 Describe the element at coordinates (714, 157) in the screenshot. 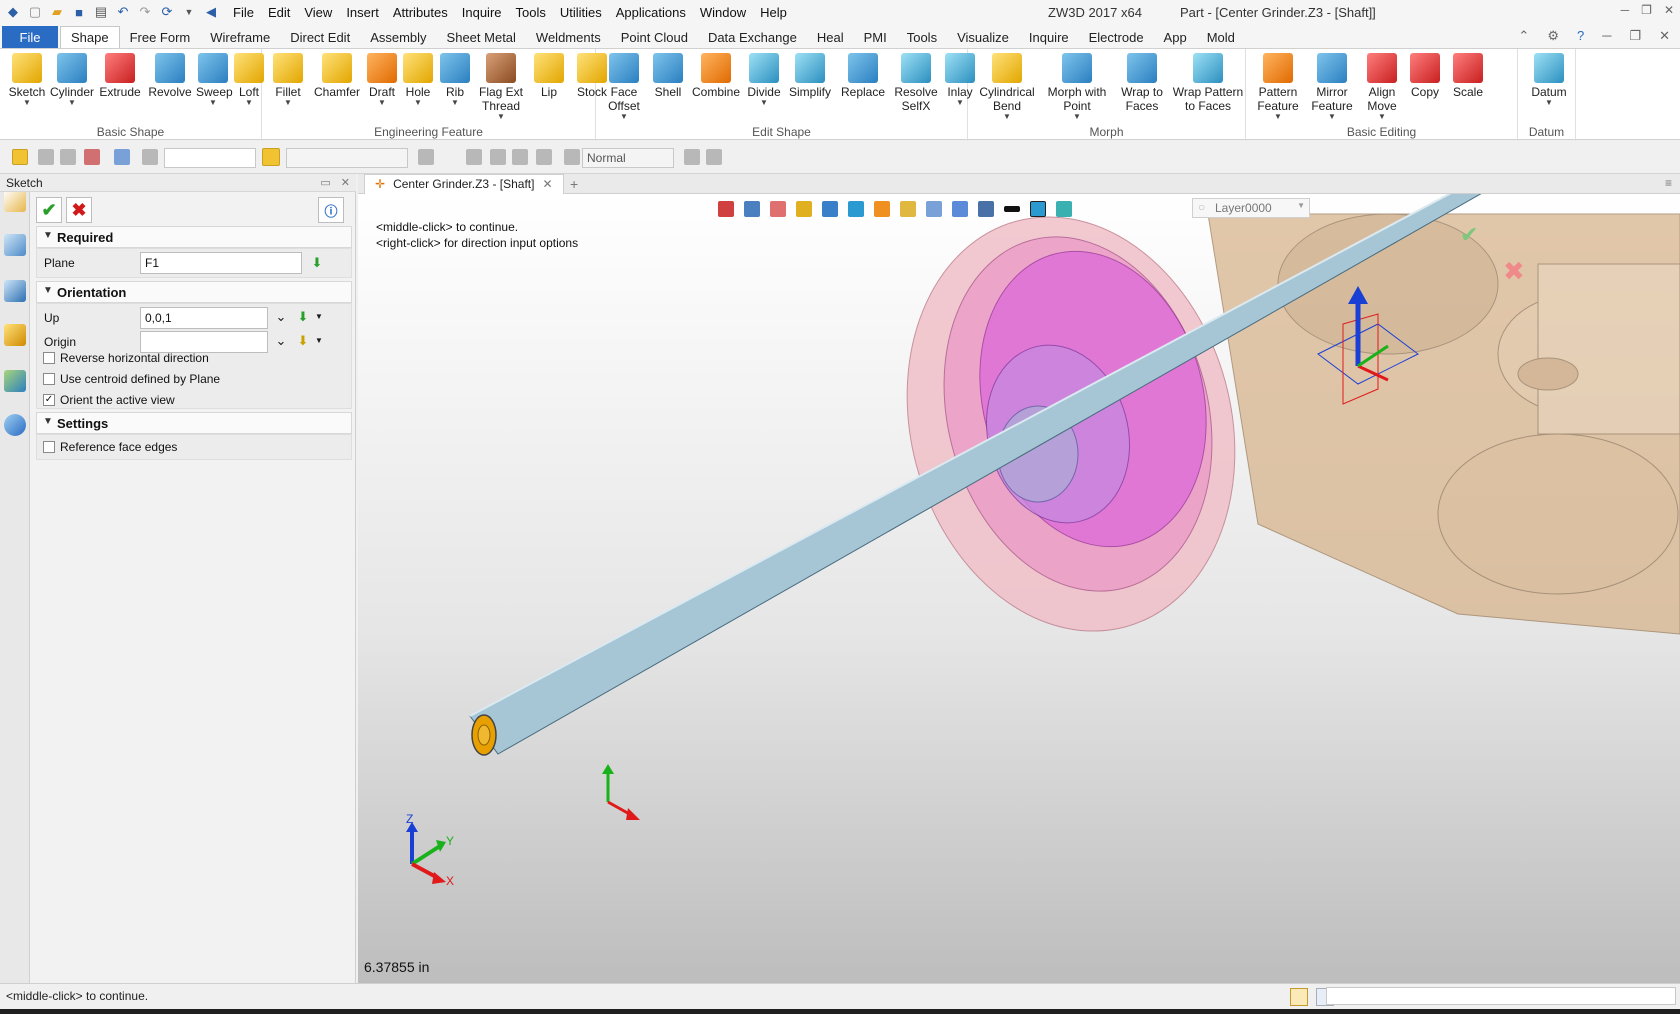

I see `gear-tool-icon` at that location.